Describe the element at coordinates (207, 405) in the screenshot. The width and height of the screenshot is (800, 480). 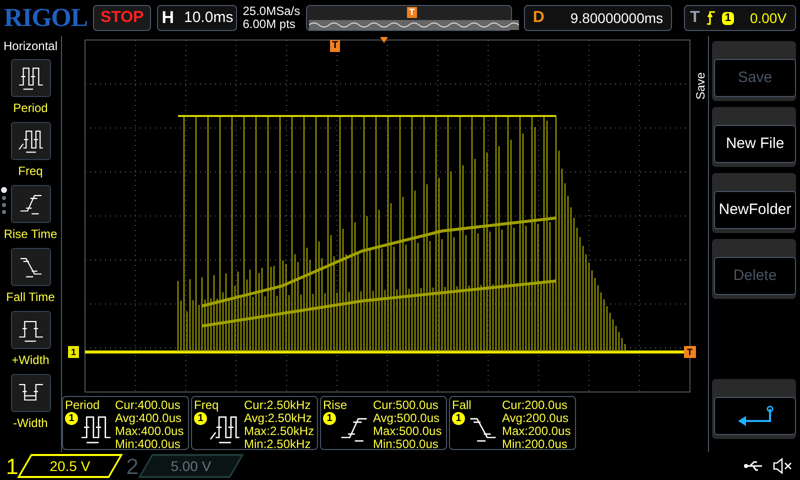
I see `measurement-name: Freq` at that location.